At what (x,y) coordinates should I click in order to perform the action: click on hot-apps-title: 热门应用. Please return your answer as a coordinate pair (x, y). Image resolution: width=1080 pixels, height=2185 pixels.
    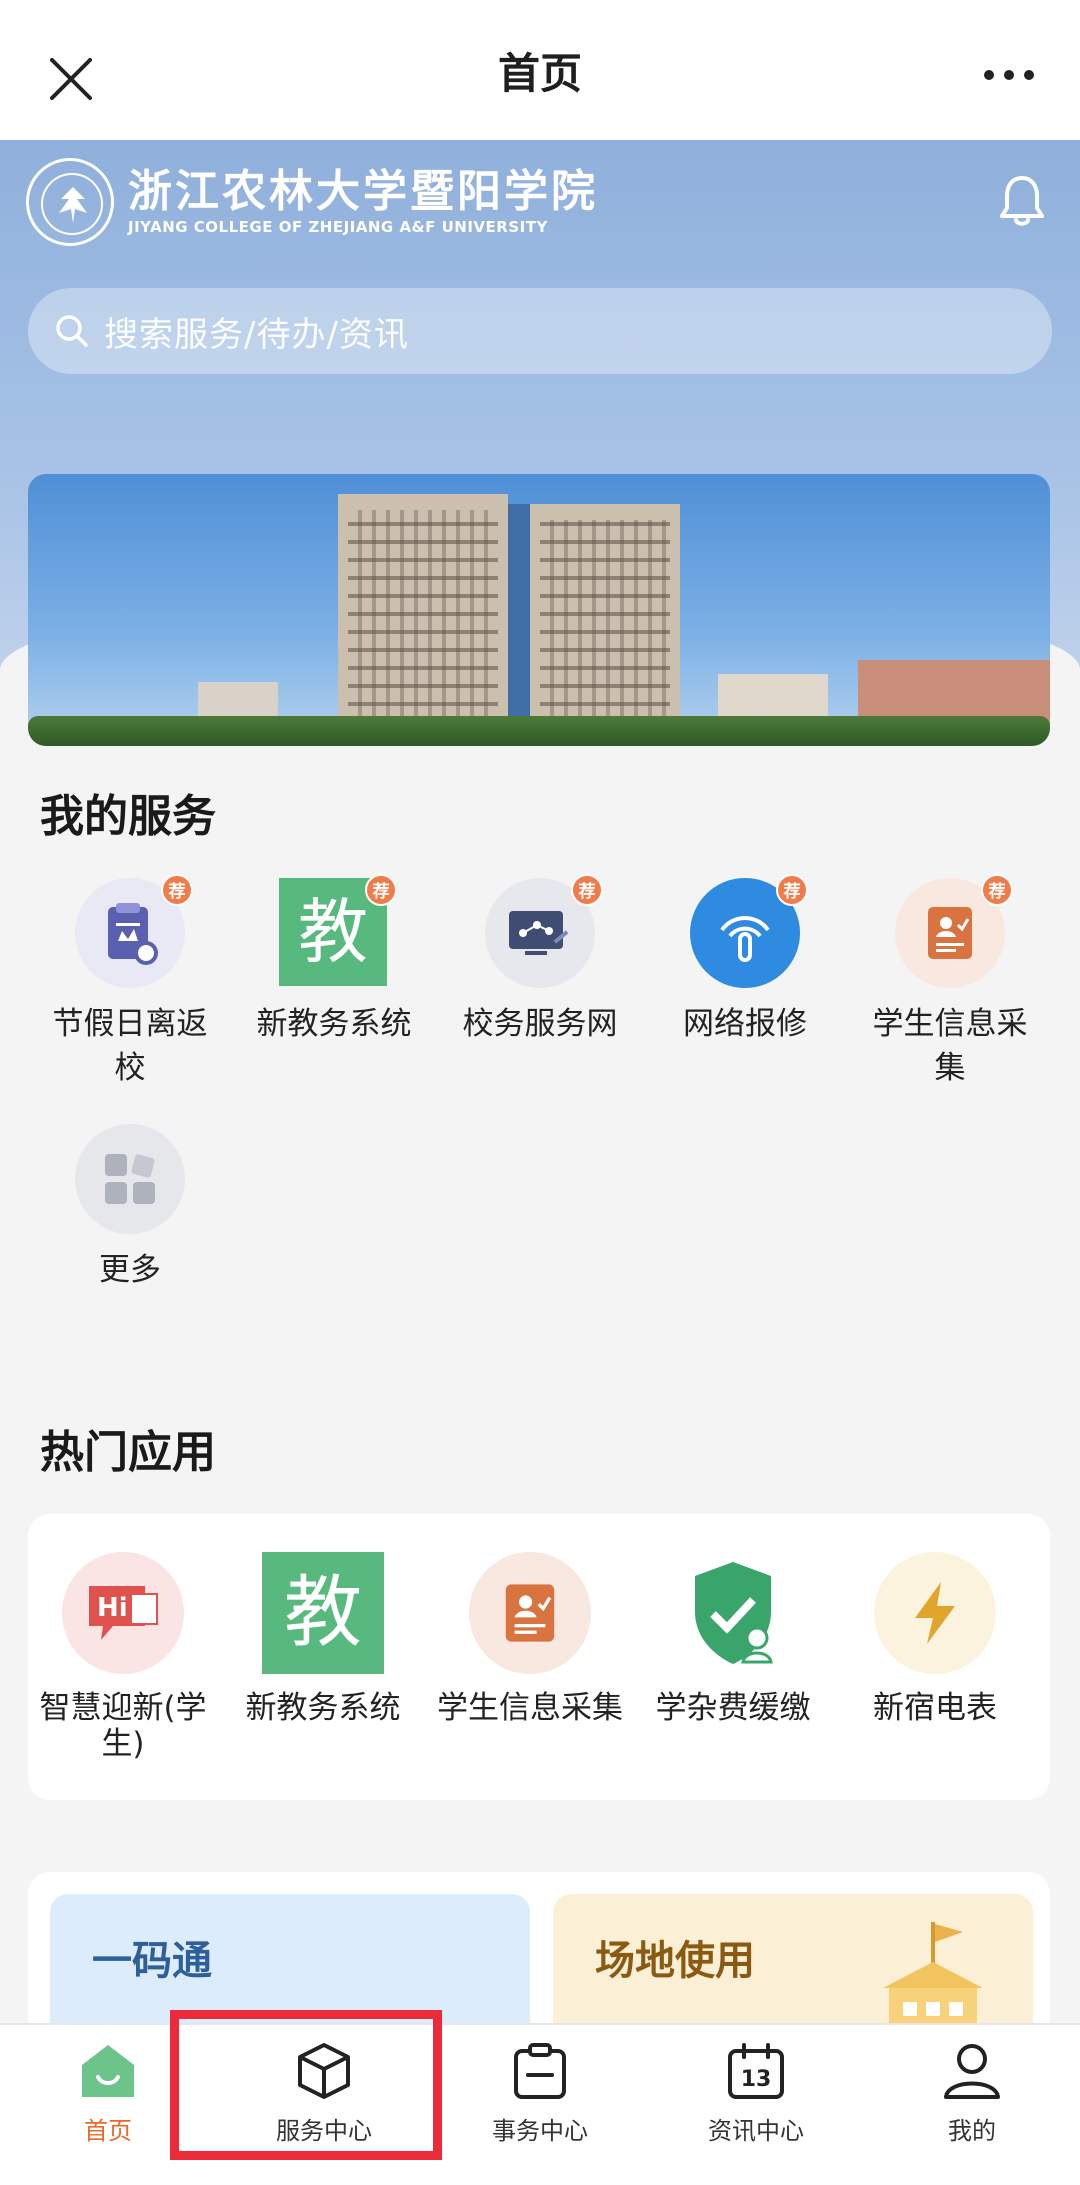
    Looking at the image, I should click on (128, 1452).